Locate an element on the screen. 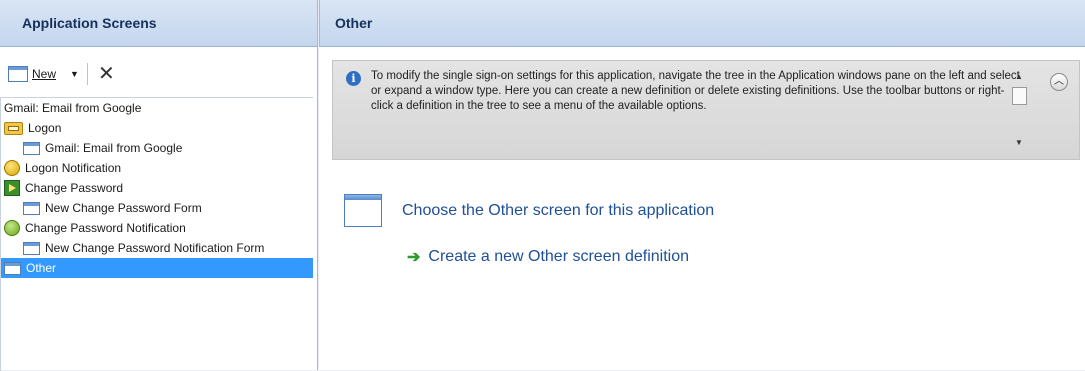  arrow-right-icon: ➔ is located at coordinates (414, 257).